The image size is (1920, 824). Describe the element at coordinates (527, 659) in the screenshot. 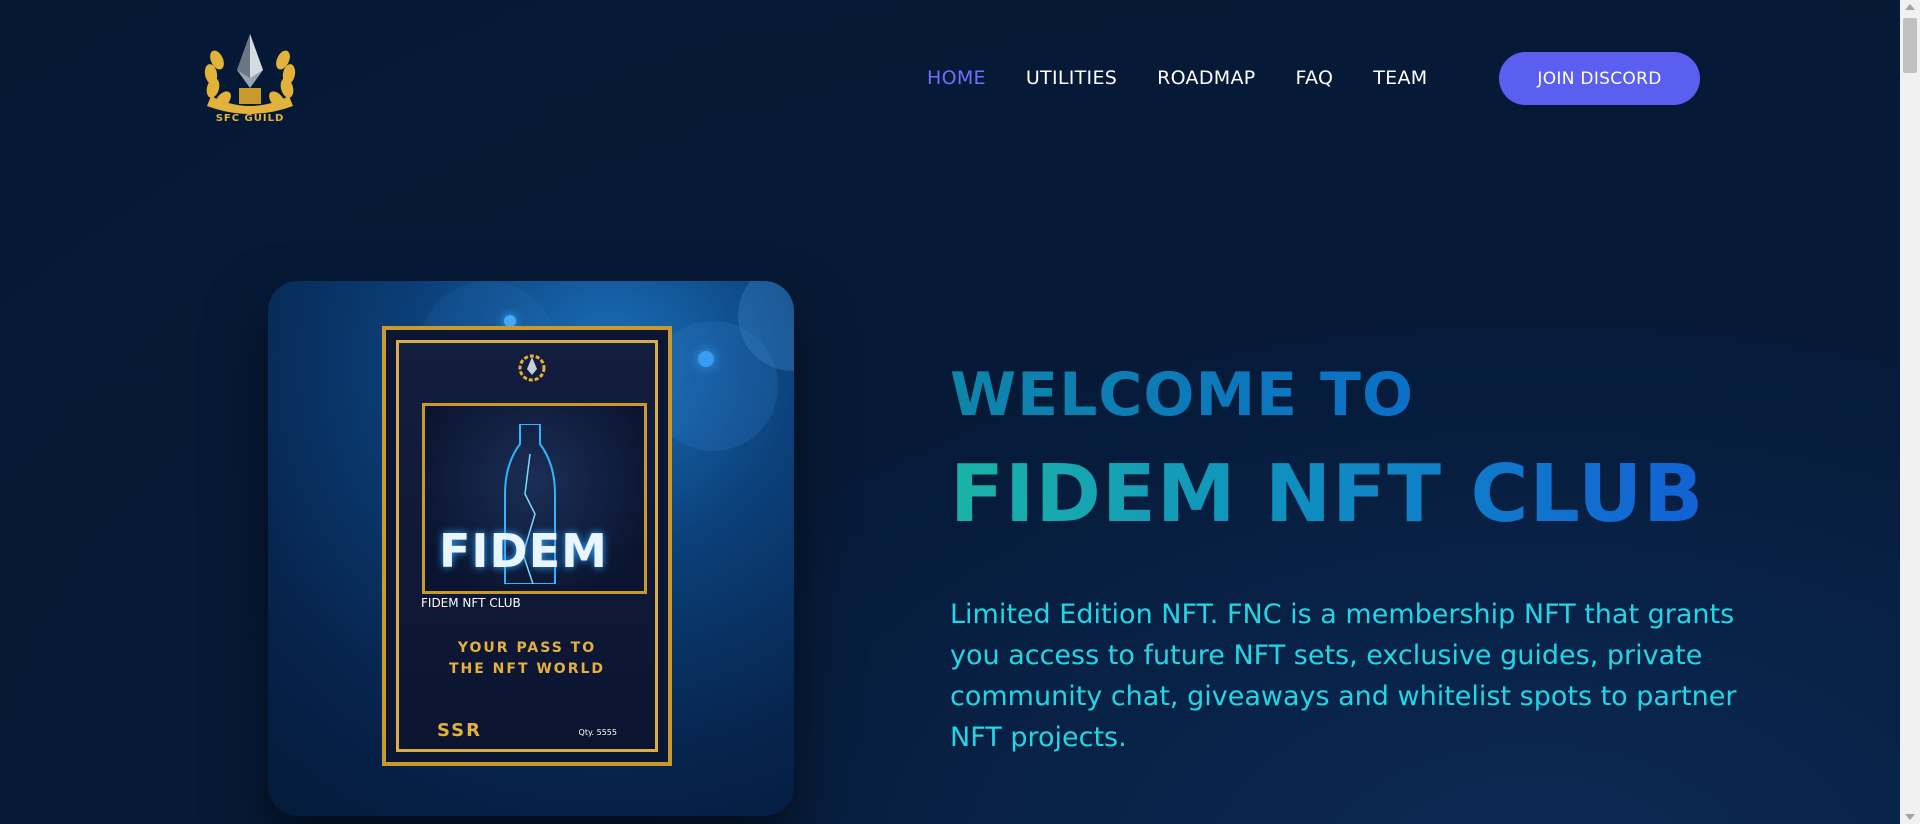

I see `nft-pass-text: YOUR PASS TO THE NFT WORLD` at that location.